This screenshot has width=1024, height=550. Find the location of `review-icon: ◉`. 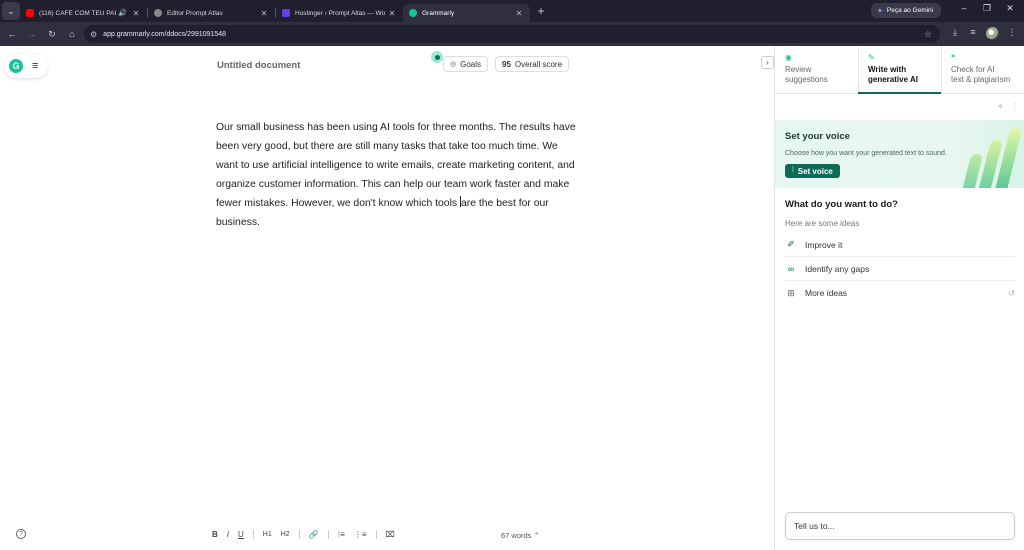

review-icon: ◉ is located at coordinates (788, 57).